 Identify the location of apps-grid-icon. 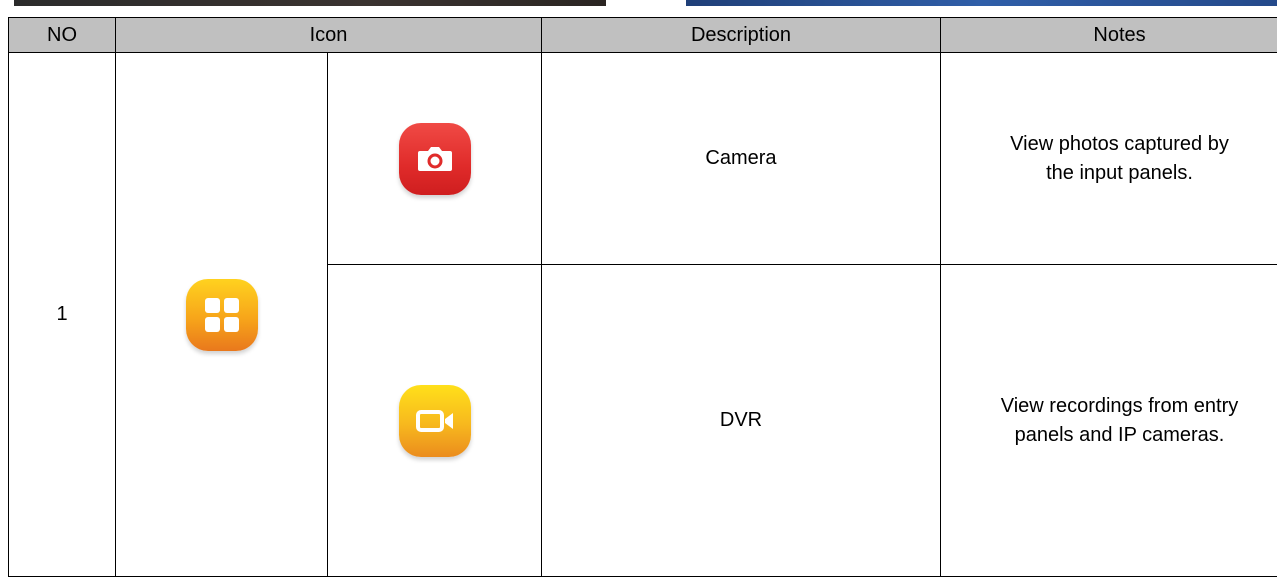
(221, 314).